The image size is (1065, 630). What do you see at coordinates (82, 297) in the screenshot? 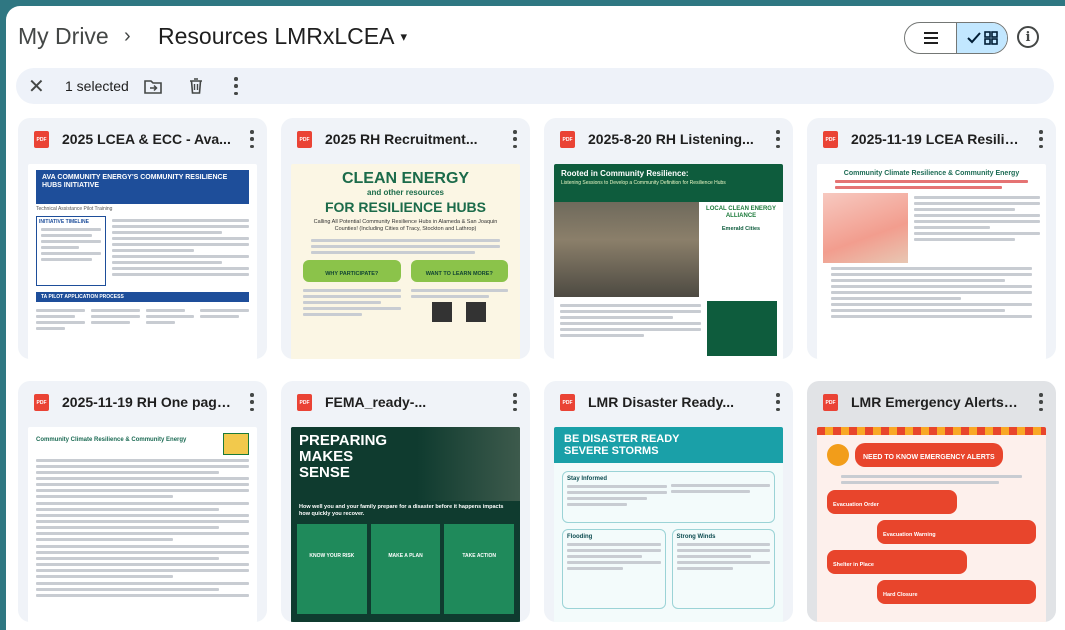
I see `thumb-box2: TA PILOT APPLICATION PROCESS` at bounding box center [82, 297].